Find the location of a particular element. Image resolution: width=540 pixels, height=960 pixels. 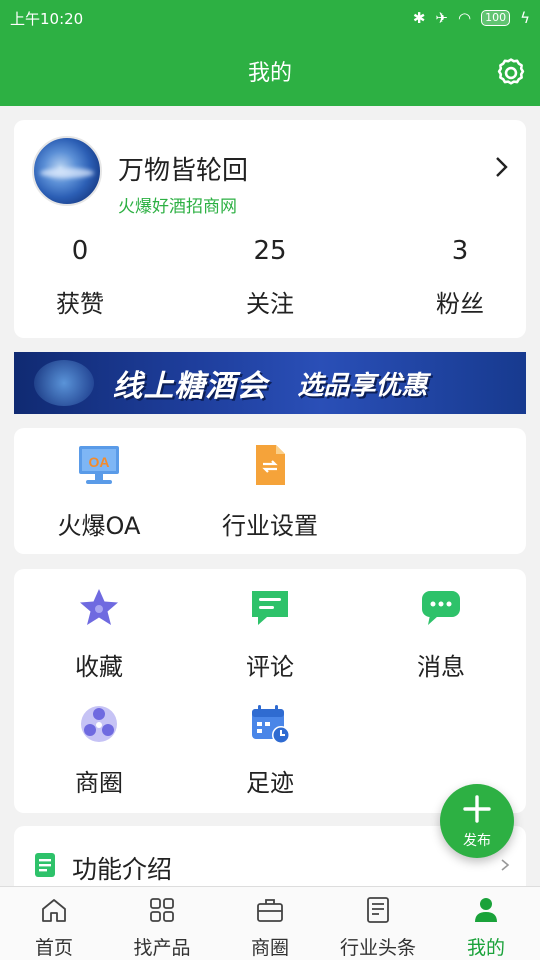

stat-likes: 0 获赞 is located at coordinates (80, 277).